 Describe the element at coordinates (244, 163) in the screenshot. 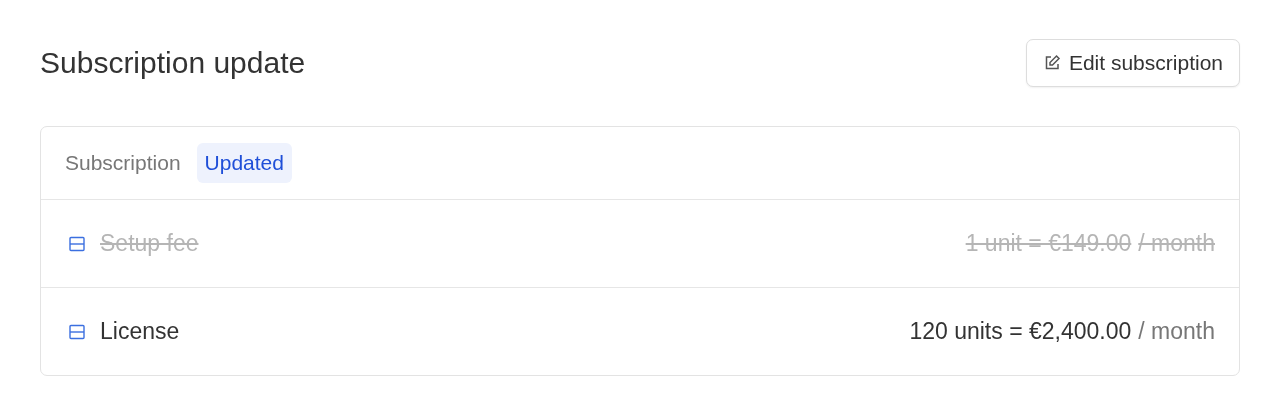

I see `tab: Updated` at that location.